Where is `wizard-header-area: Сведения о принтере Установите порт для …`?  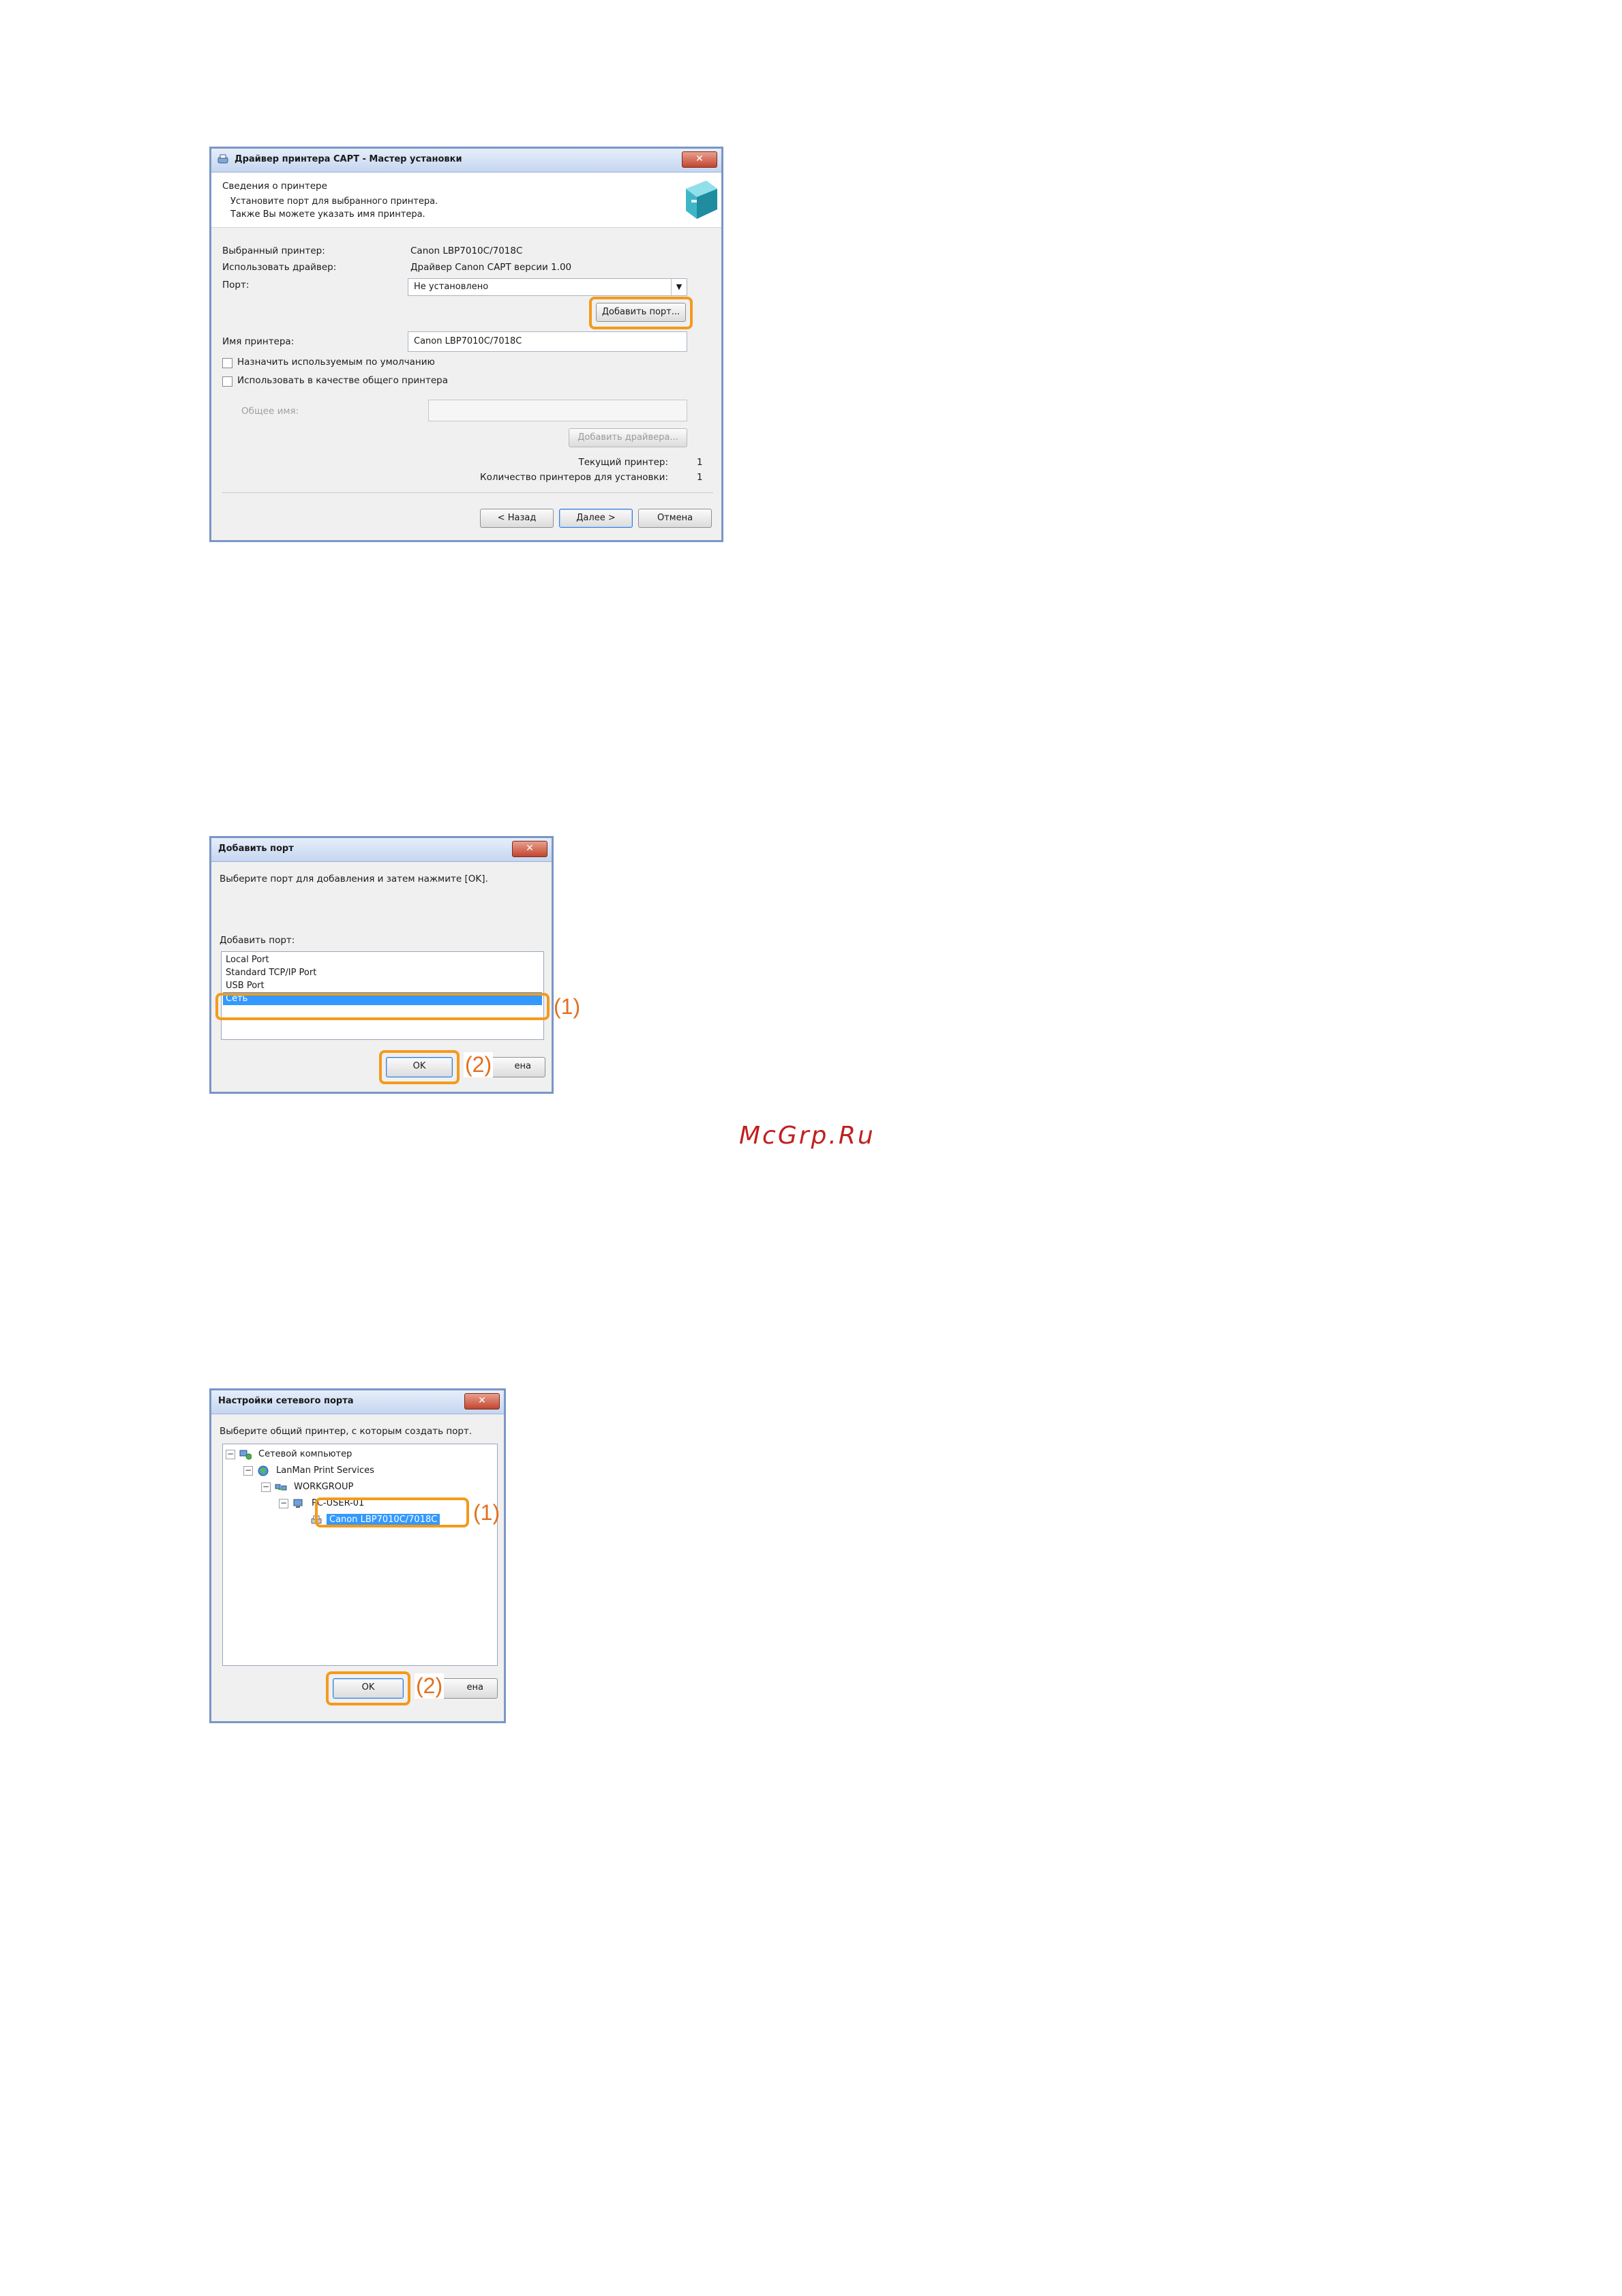
wizard-header-area: Сведения о принтере Установите порт для … is located at coordinates (466, 201).